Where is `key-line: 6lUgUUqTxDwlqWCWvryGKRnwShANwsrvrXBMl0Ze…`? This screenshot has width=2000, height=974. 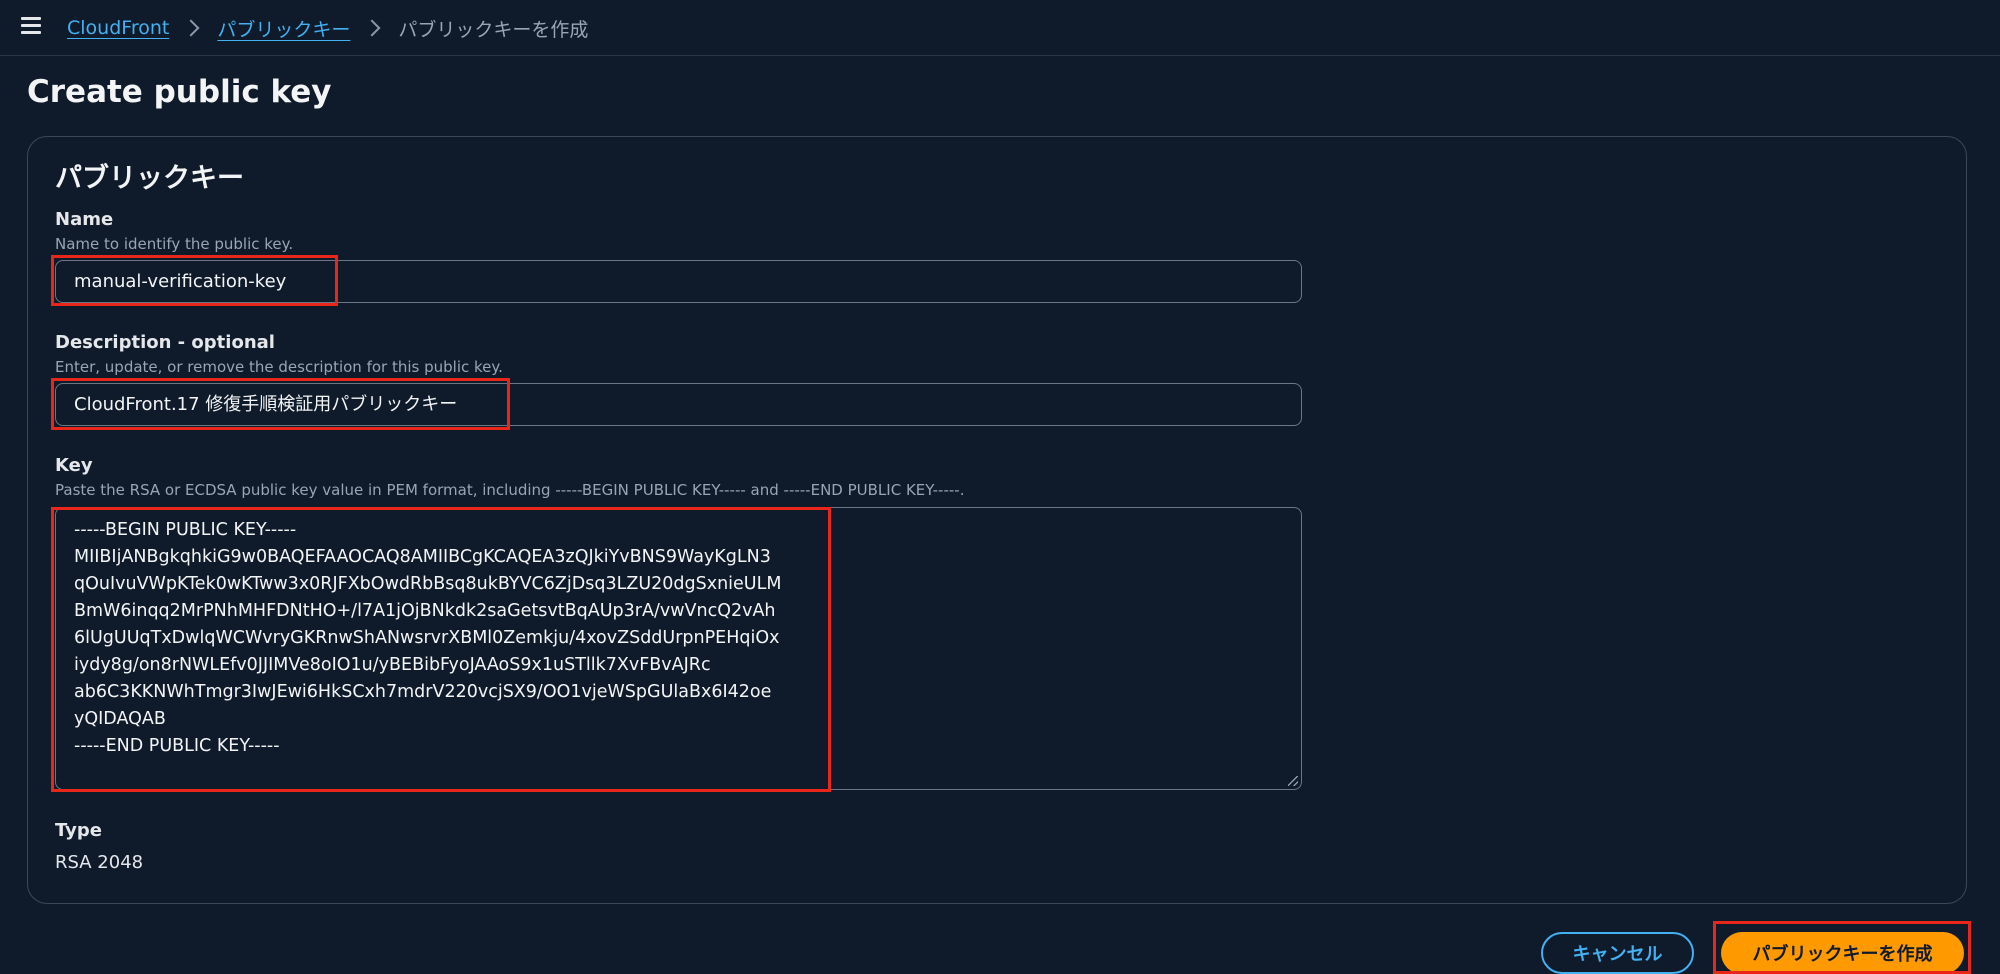
key-line: 6lUgUUqTxDwlqWCWvryGKRnwShANwsrvrXBMl0Ze… is located at coordinates (427, 638).